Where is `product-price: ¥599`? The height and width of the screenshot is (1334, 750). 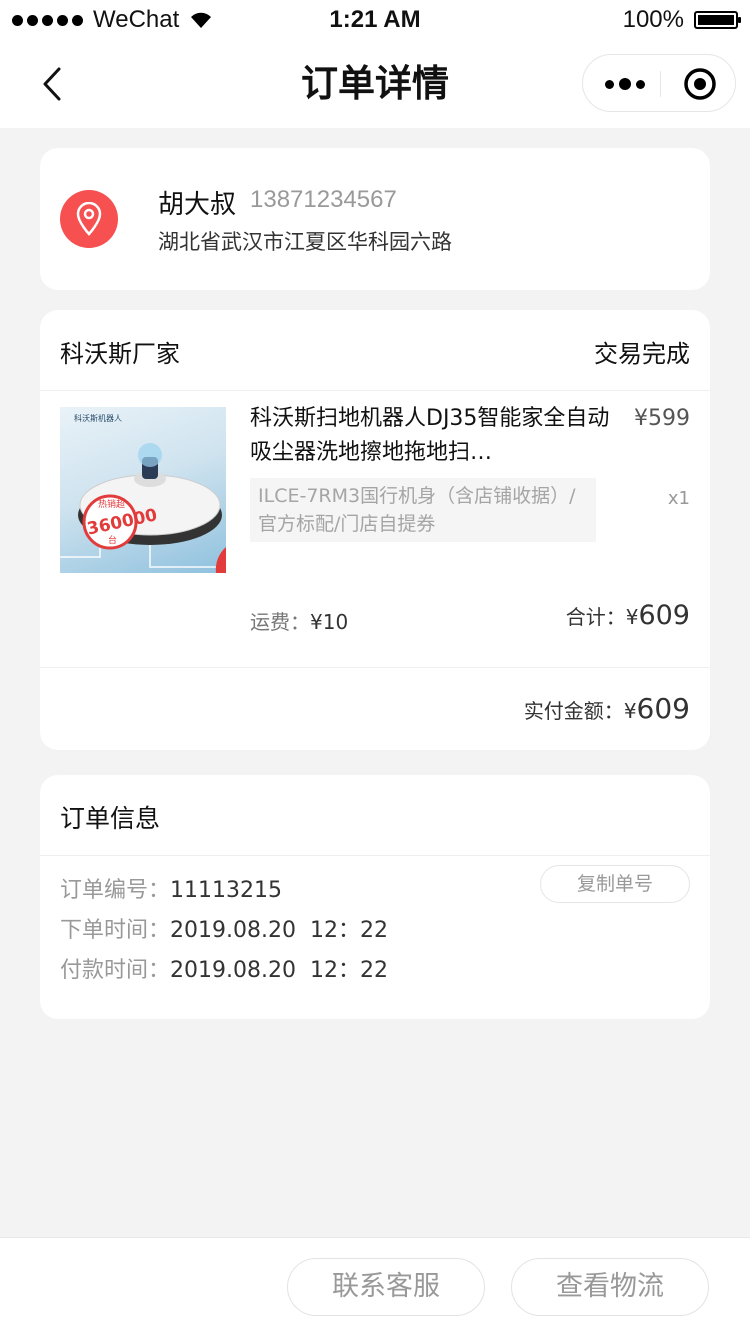
product-price: ¥599 is located at coordinates (662, 418).